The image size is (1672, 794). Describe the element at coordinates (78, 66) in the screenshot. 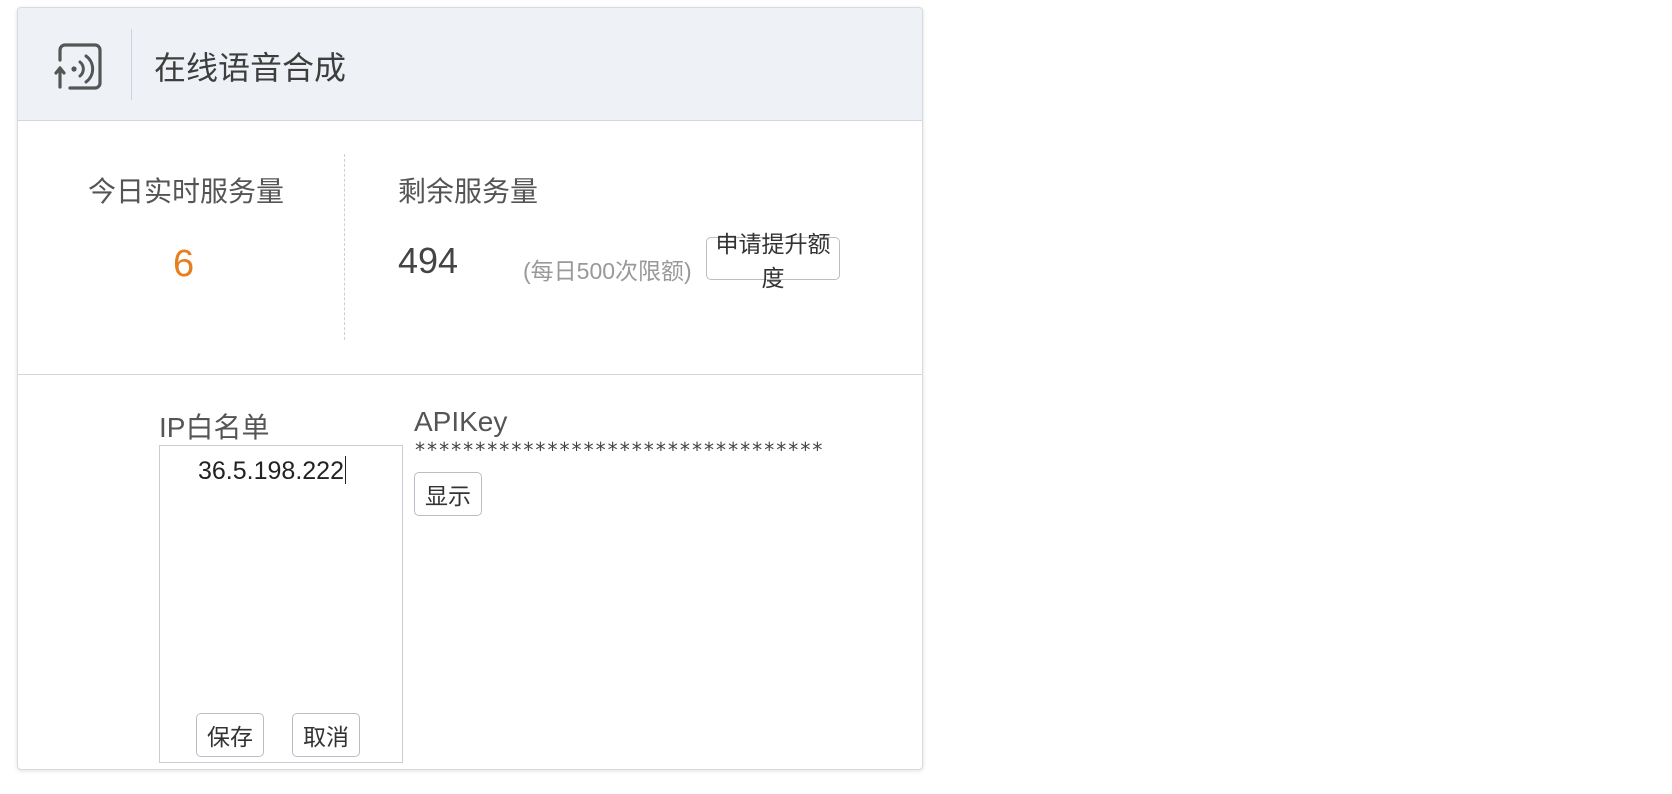

I see `speaker-waves-icon` at that location.